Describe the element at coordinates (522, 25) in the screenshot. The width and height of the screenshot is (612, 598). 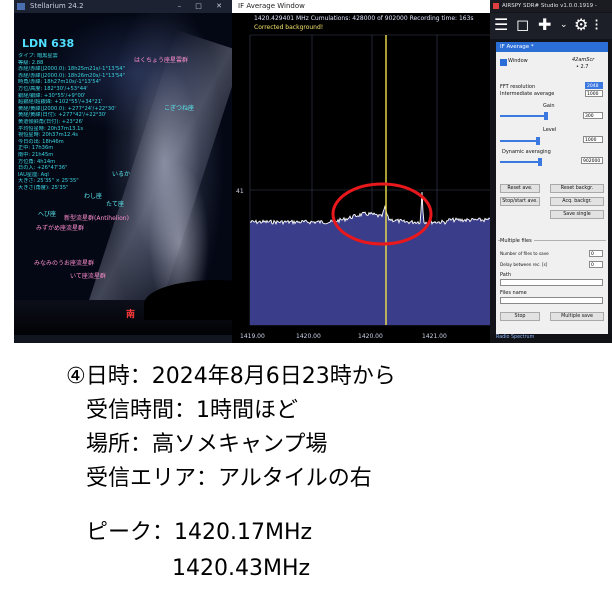
I see `stop-square-icon: ◻` at that location.